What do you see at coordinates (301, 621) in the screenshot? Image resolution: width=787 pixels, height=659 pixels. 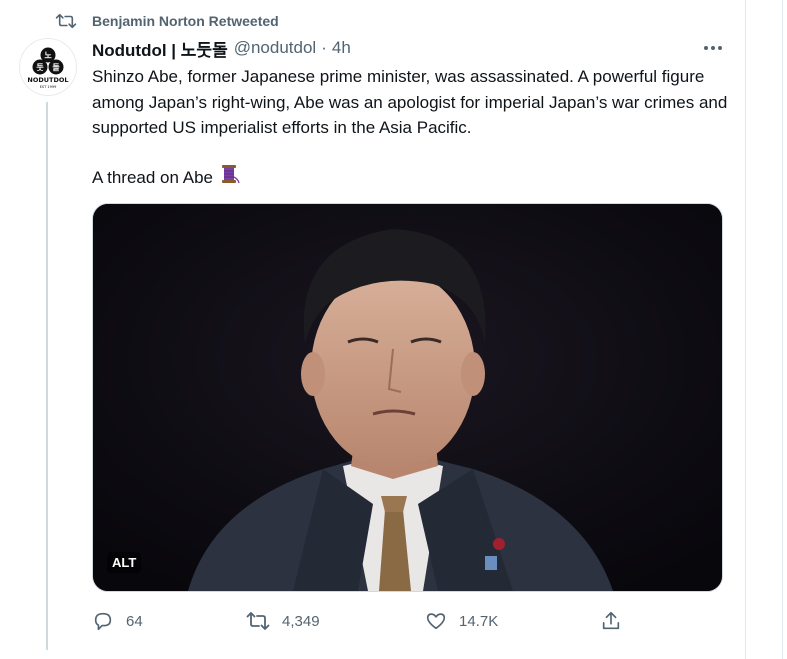 I see `retweet-count: 4,349` at bounding box center [301, 621].